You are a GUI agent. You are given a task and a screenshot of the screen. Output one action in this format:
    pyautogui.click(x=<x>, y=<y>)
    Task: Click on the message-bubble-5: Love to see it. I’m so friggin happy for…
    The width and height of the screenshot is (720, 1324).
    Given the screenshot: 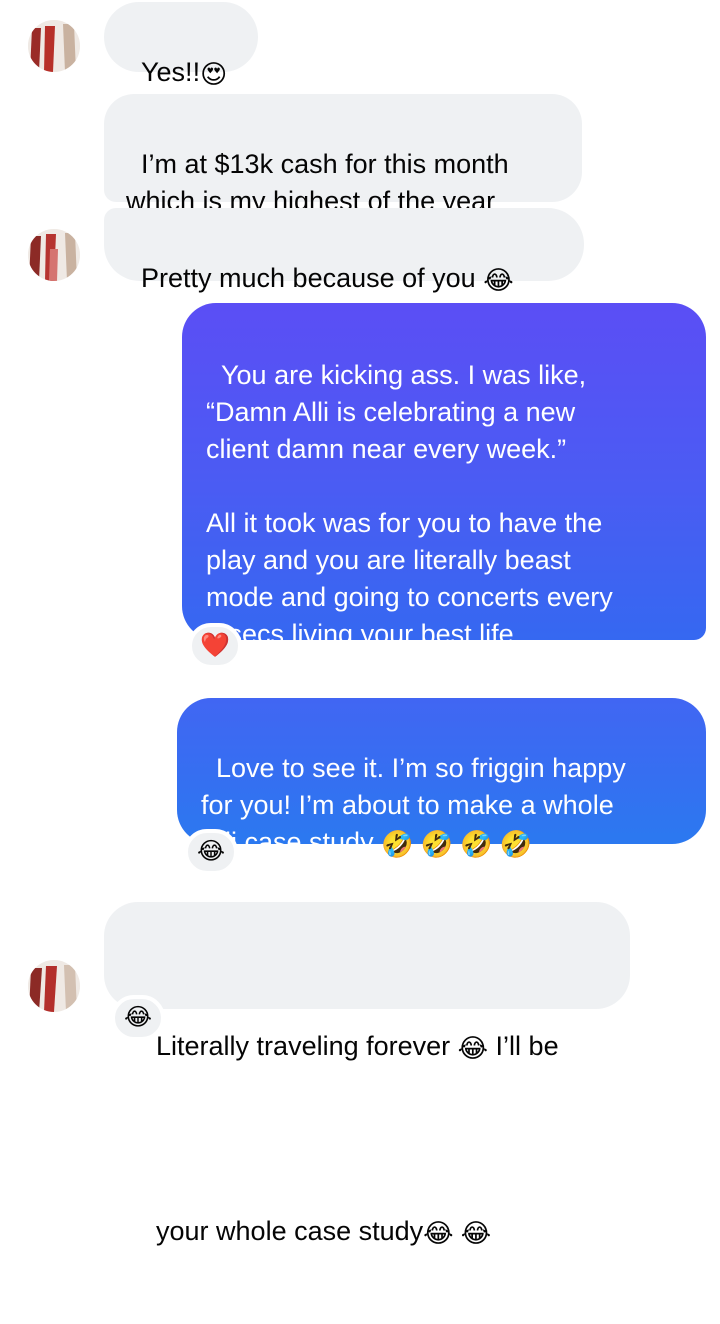 What is the action you would take?
    pyautogui.click(x=441, y=777)
    